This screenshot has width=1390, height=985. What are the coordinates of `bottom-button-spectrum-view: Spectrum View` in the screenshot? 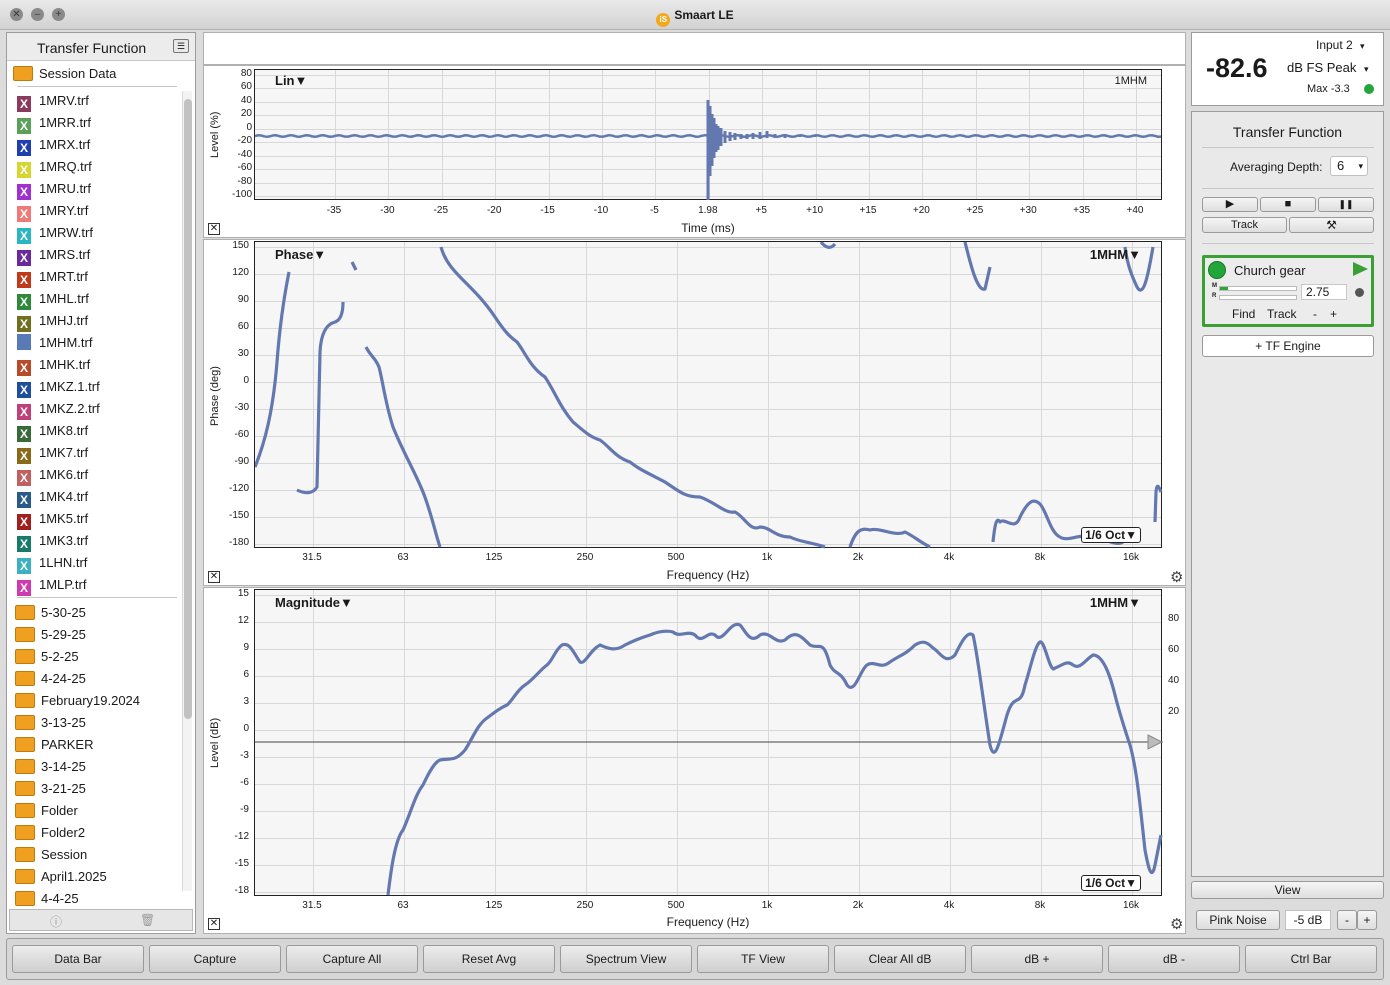 It's located at (626, 959).